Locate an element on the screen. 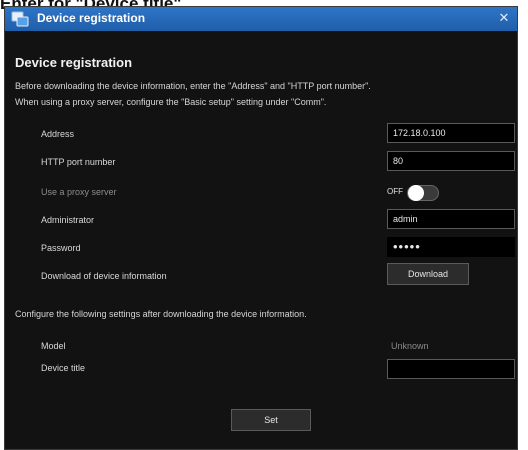 The height and width of the screenshot is (450, 528). download-label: Download of device information is located at coordinates (104, 276).